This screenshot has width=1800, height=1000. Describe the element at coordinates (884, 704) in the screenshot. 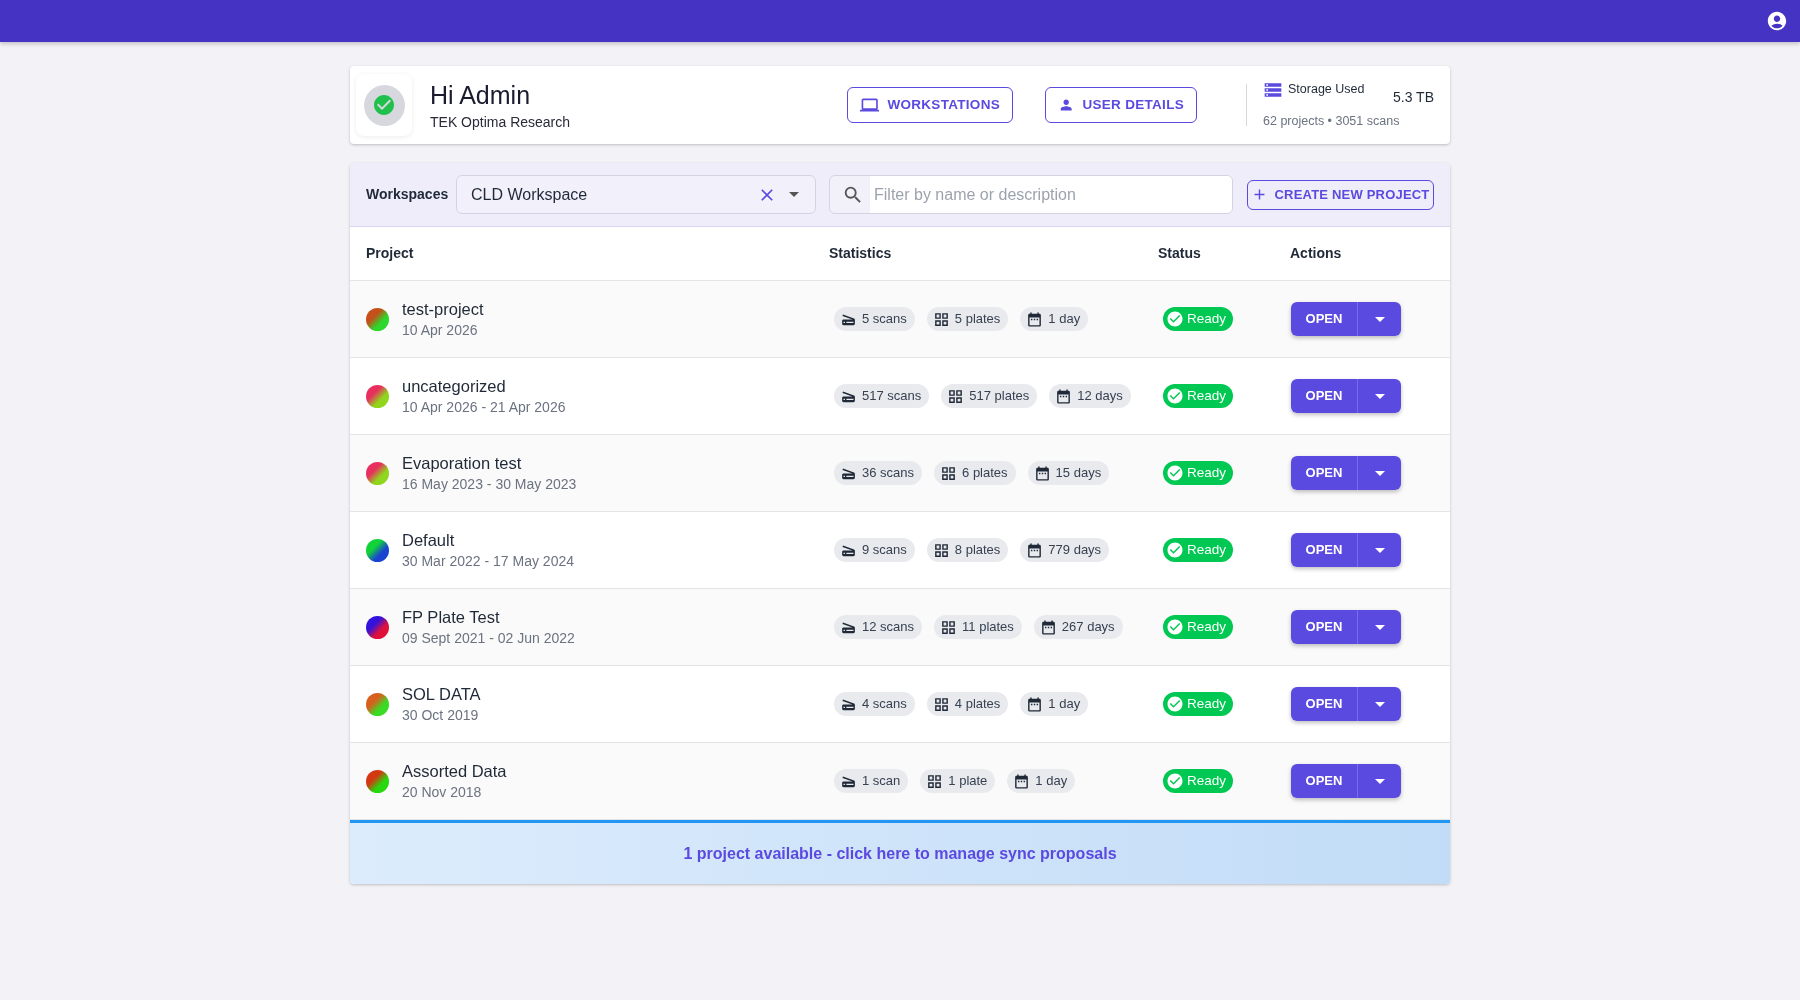

I see `stat-label: 4 scans` at that location.